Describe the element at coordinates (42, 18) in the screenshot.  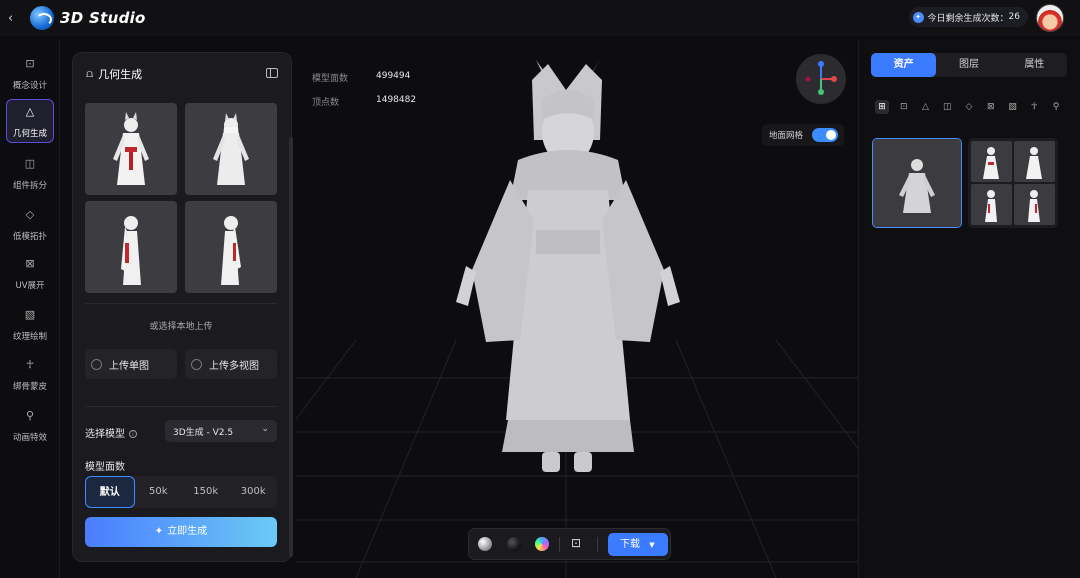
I see `app-logo-icon` at that location.